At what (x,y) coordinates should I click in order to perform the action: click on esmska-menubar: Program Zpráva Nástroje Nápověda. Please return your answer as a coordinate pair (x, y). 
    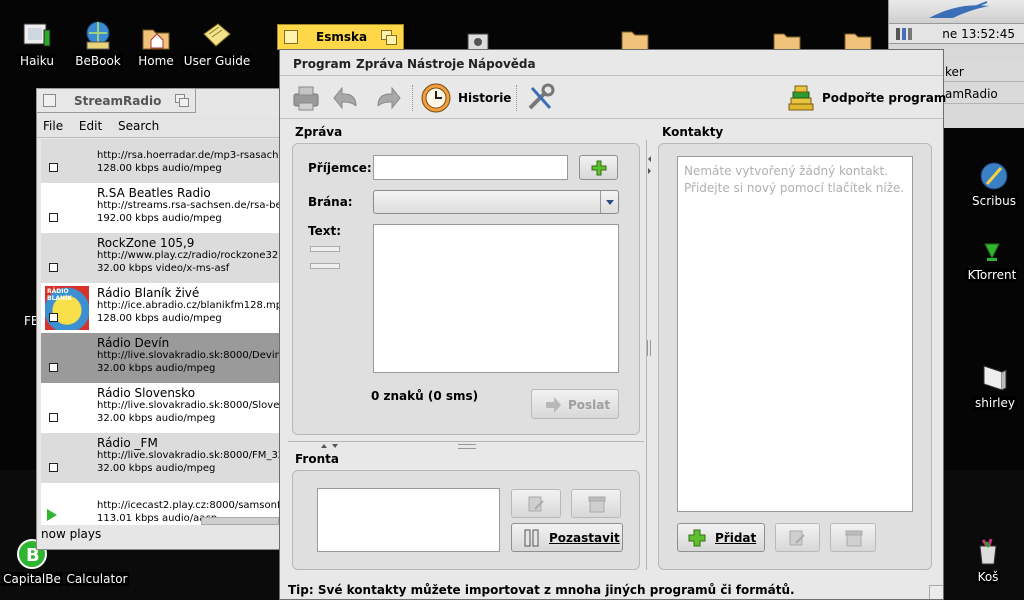
    Looking at the image, I should click on (611, 63).